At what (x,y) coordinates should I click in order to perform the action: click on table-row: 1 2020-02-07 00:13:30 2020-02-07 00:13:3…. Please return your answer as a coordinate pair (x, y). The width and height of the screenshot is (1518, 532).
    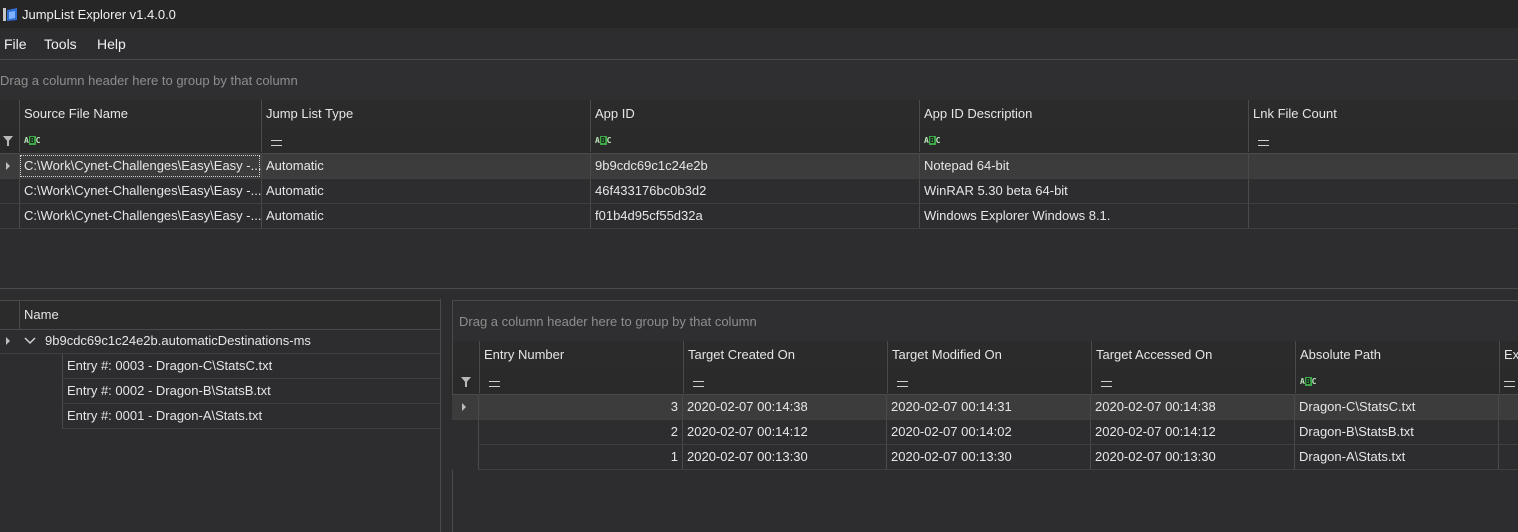
    Looking at the image, I should click on (998, 457).